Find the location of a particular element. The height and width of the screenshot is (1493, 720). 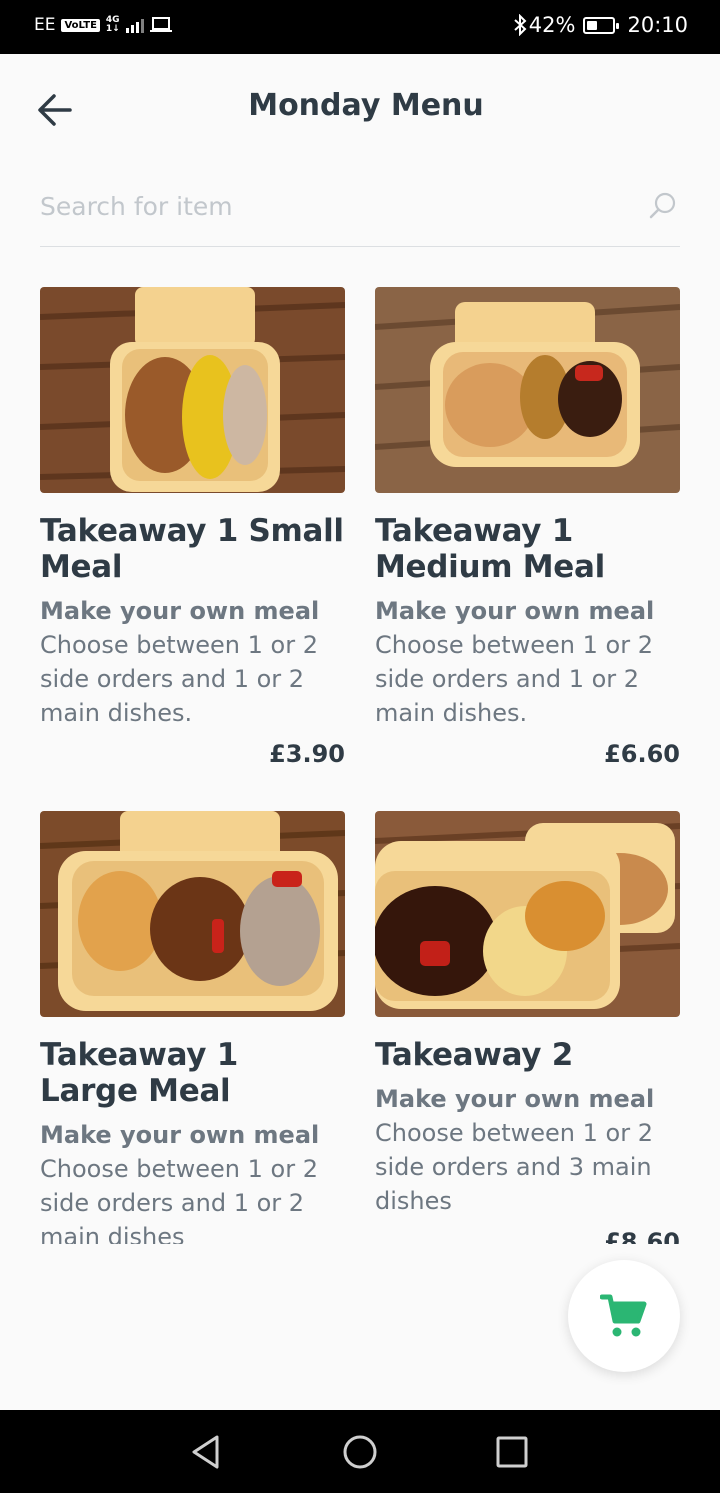

battery-icon is located at coordinates (601, 25).